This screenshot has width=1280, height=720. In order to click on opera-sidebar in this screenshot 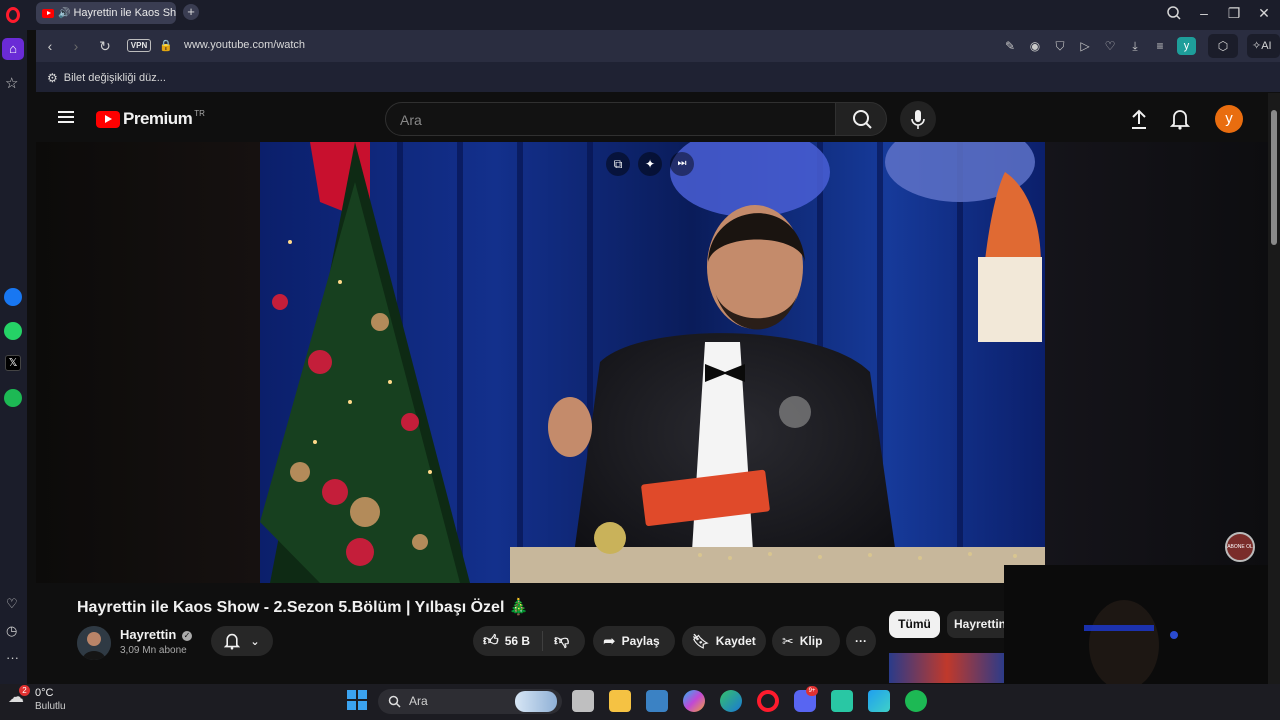, I will do `click(13, 342)`.